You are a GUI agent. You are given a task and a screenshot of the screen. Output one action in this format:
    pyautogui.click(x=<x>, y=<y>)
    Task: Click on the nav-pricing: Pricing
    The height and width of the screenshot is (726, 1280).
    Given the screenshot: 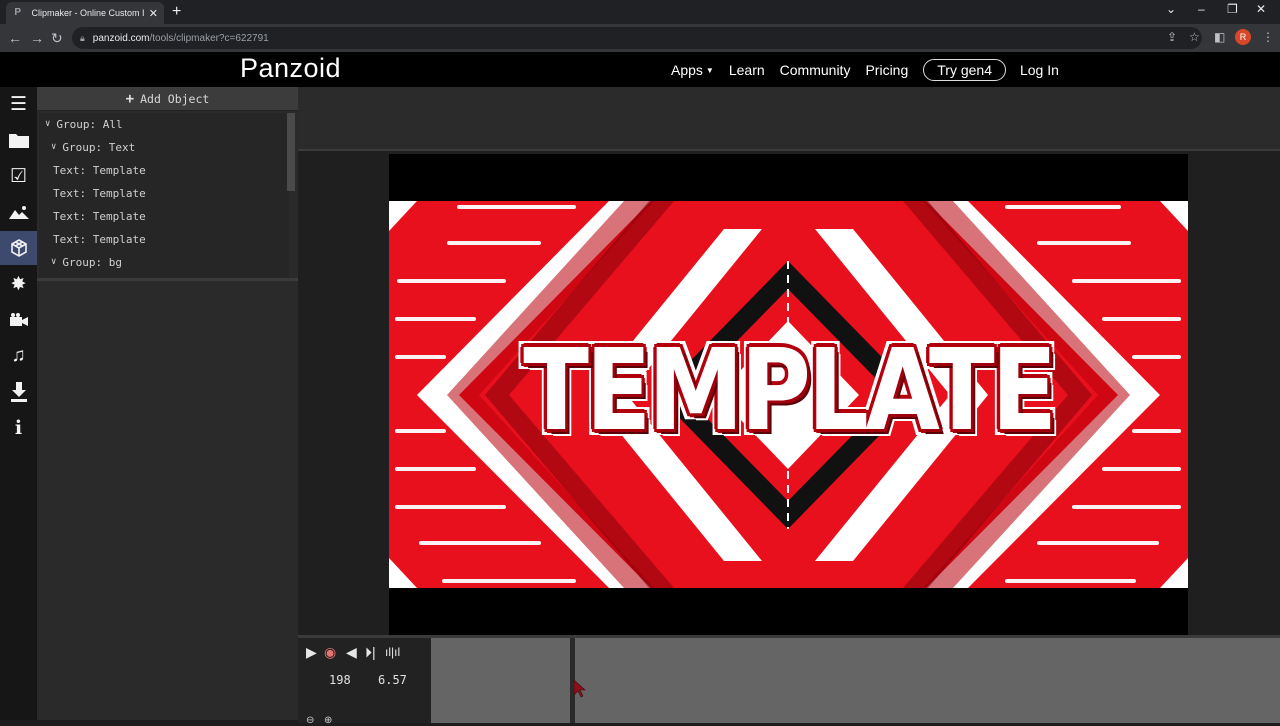 What is the action you would take?
    pyautogui.click(x=886, y=70)
    